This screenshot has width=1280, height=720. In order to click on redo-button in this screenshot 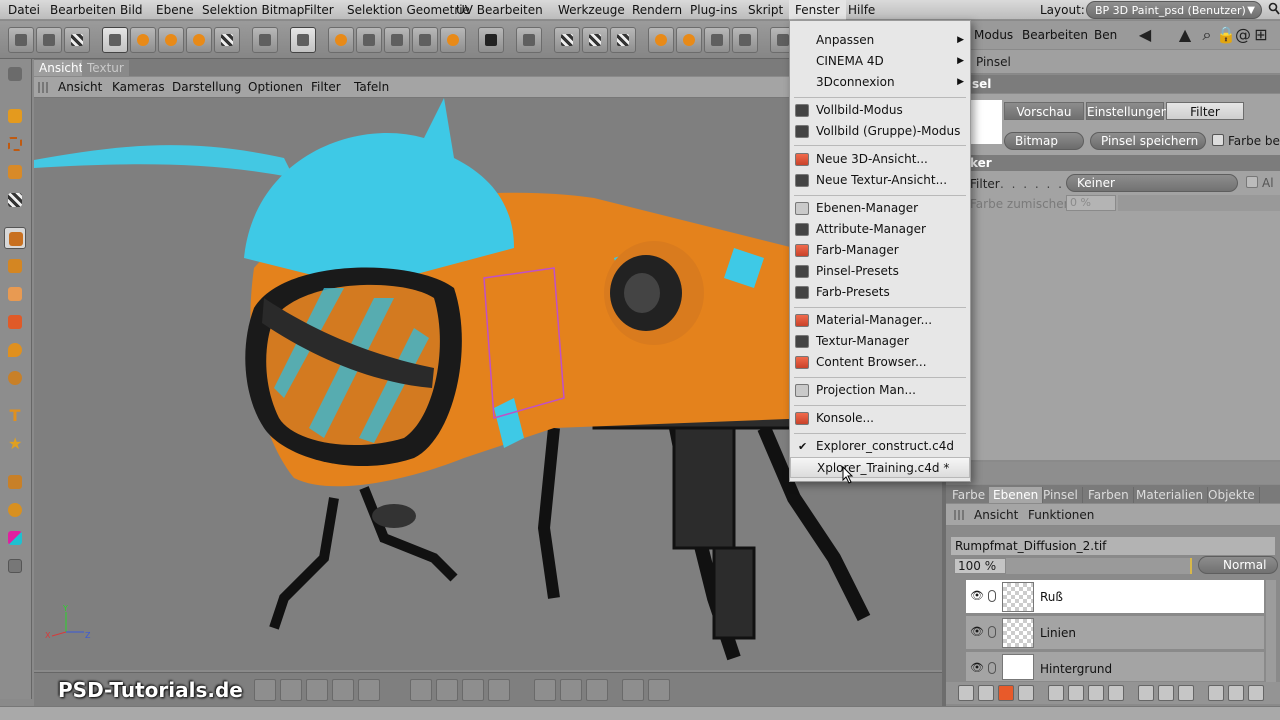, I will do `click(49, 40)`.